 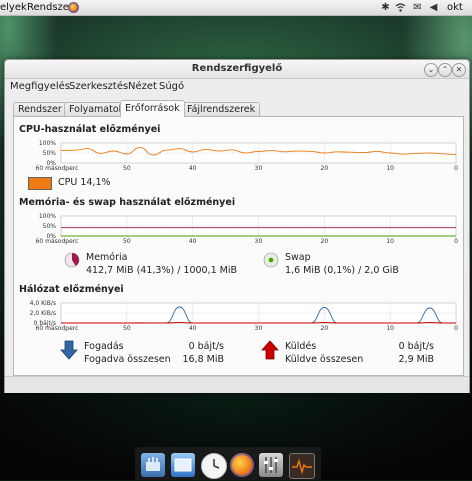 I want to click on memory-history-graph: 100% 50% 0% 60 másodperc 50 40 30 20 10 0, so click(x=247, y=229).